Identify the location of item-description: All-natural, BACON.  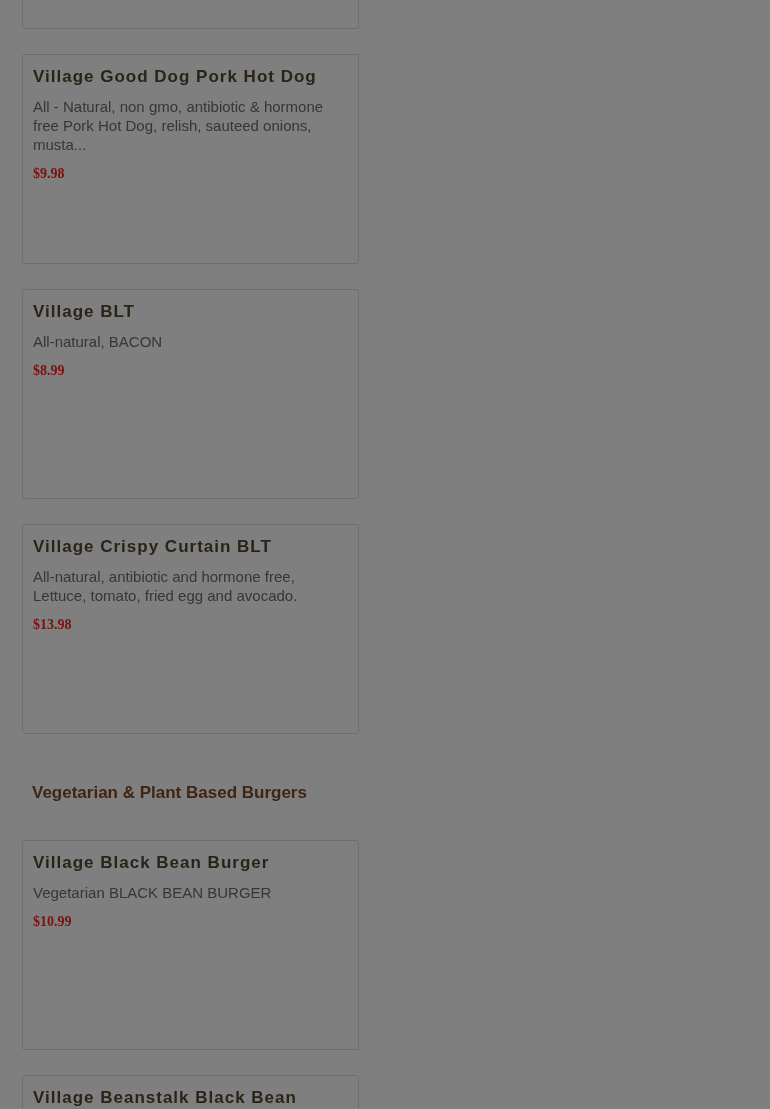
(98, 341).